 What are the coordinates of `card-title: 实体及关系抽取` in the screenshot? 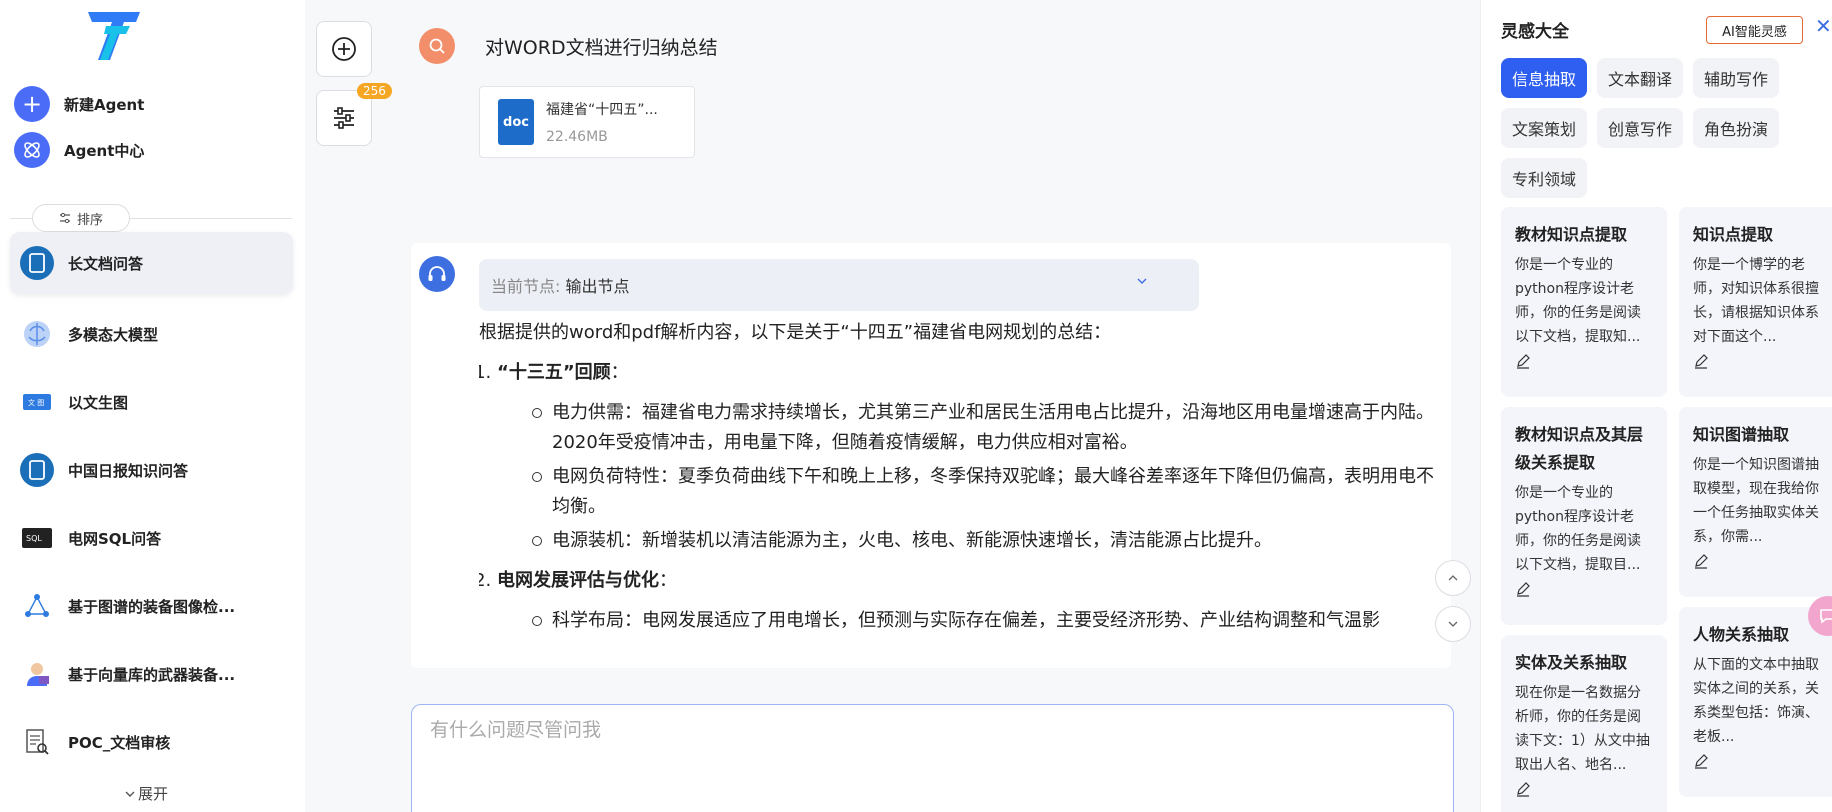 It's located at (1571, 662).